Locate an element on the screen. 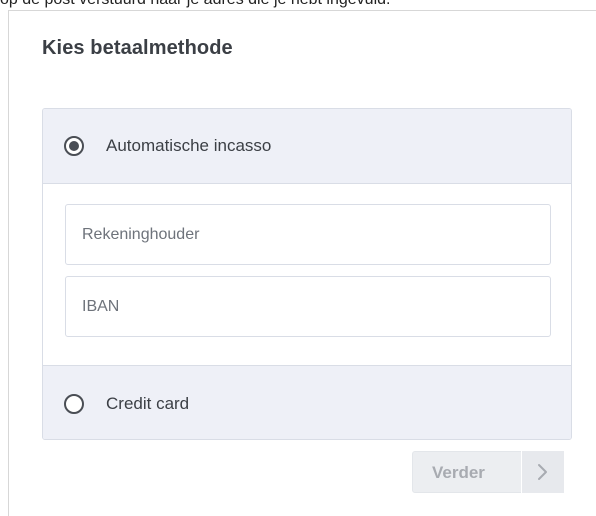  payment-method-title: Kies betaalmethode is located at coordinates (137, 48).